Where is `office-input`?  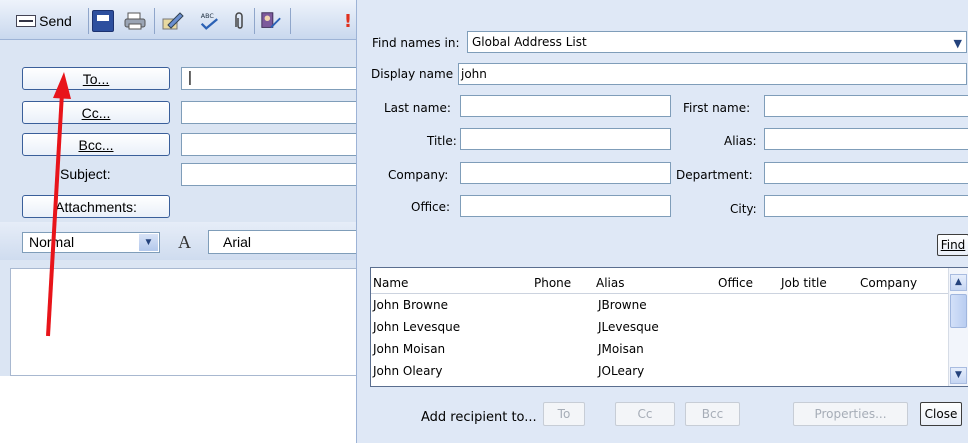 office-input is located at coordinates (565, 206).